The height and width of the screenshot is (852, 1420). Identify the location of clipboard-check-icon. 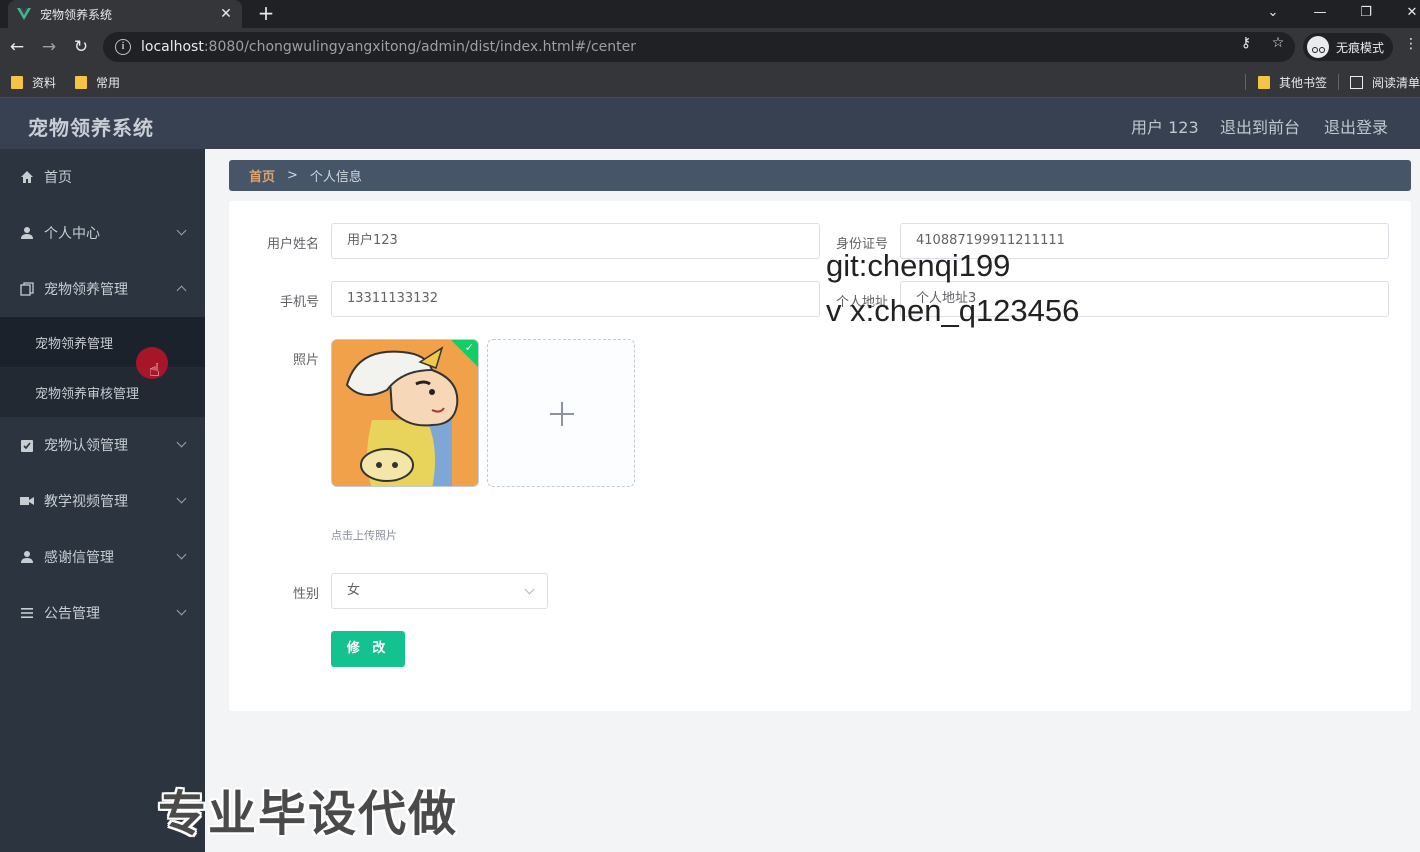
(27, 446).